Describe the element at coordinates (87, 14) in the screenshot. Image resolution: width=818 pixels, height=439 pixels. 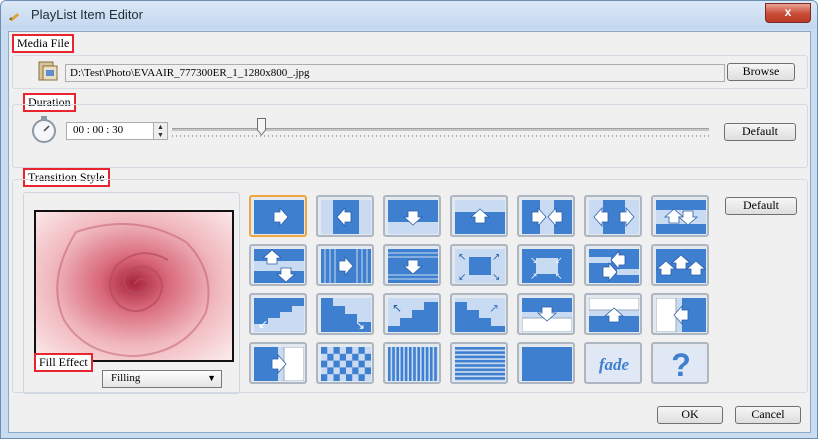
I see `window-title: PlayList Item Editor` at that location.